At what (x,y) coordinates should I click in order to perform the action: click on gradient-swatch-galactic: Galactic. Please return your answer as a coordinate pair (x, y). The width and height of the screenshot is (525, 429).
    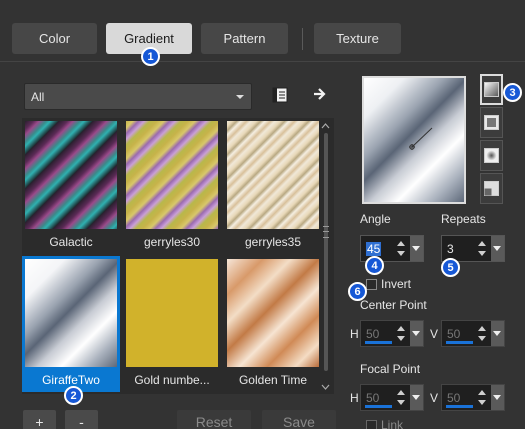
    Looking at the image, I should click on (71, 186).